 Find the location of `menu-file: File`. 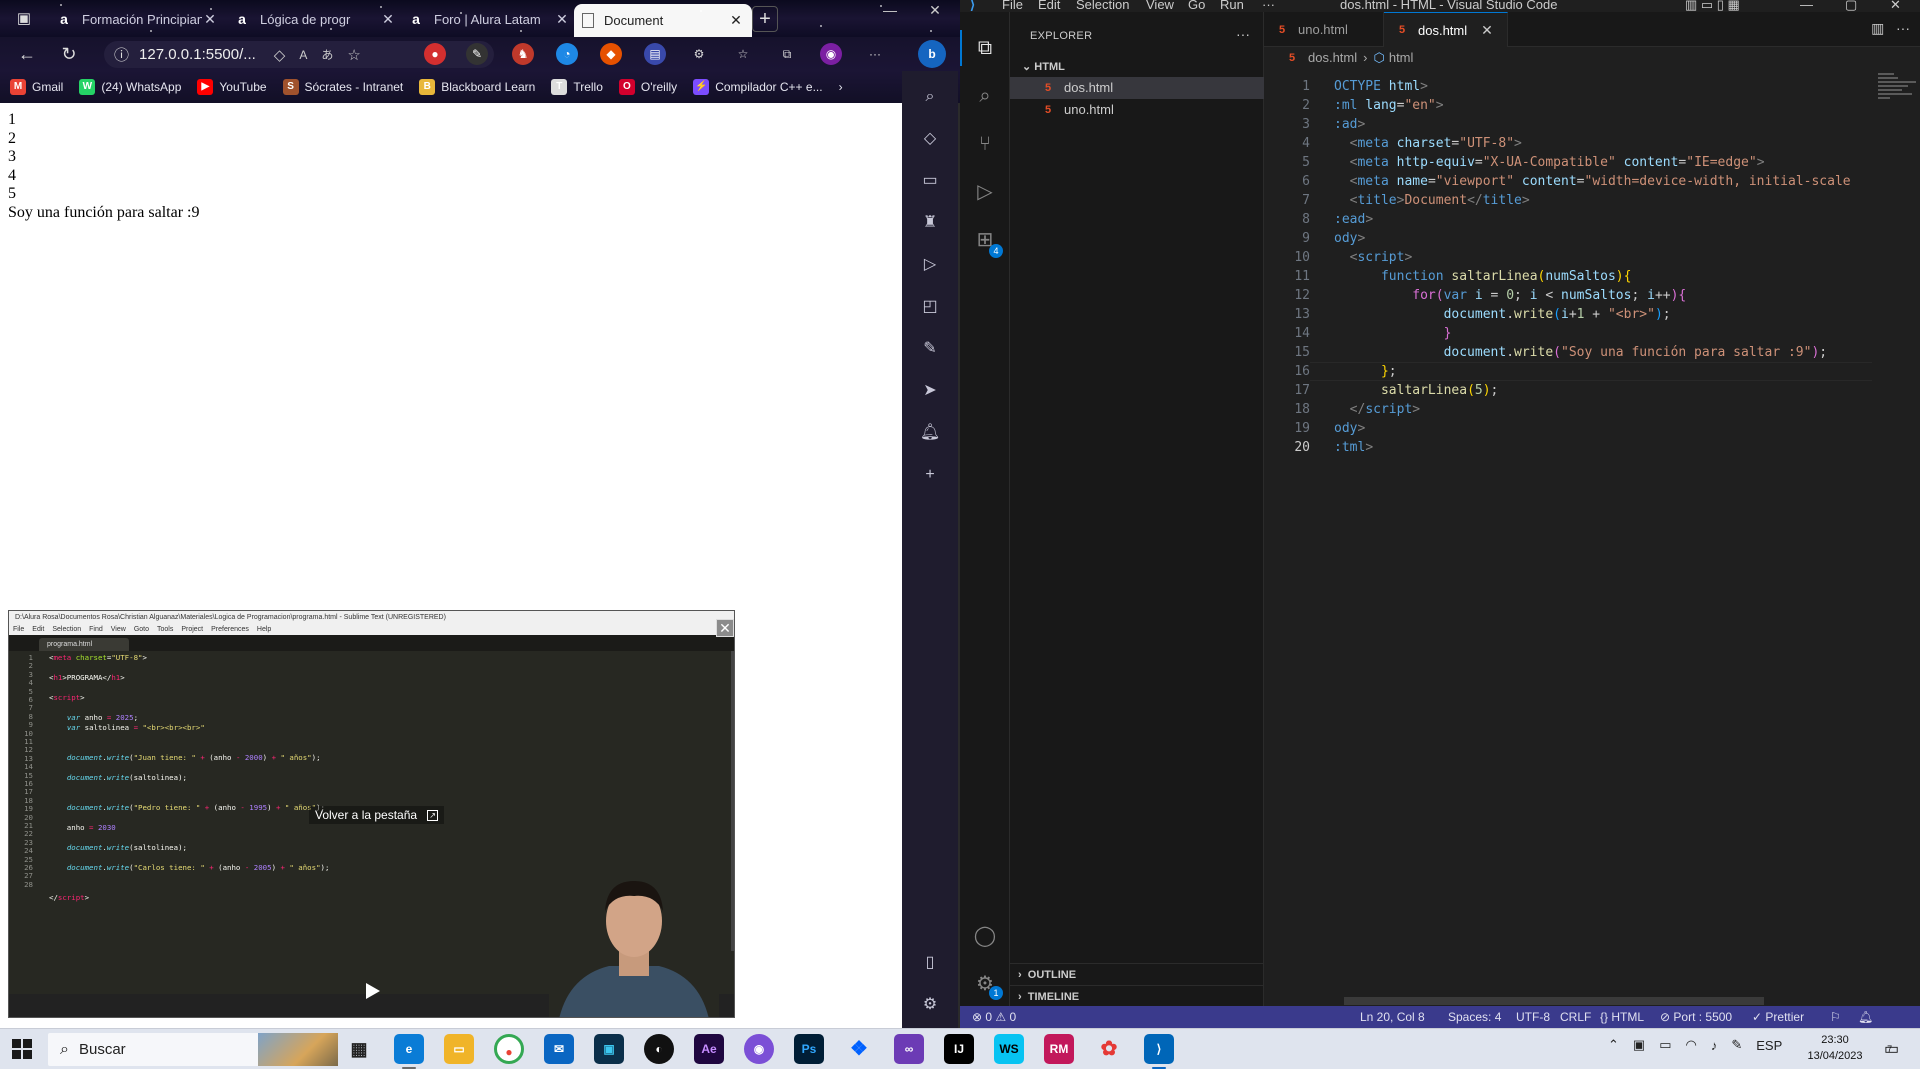

menu-file: File is located at coordinates (1012, 6).